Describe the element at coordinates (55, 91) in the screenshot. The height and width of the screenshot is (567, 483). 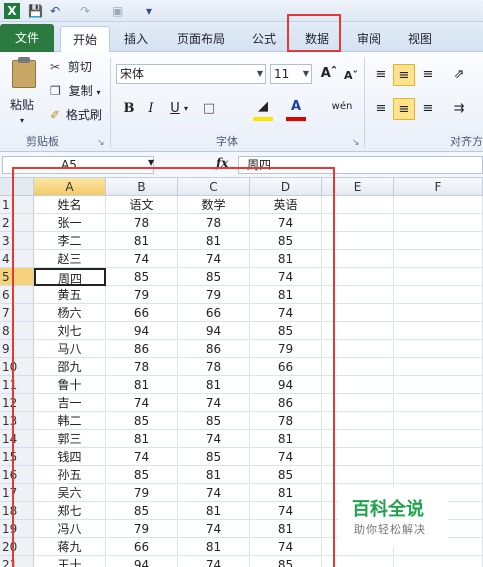
I see `copy-icon: ❐` at that location.